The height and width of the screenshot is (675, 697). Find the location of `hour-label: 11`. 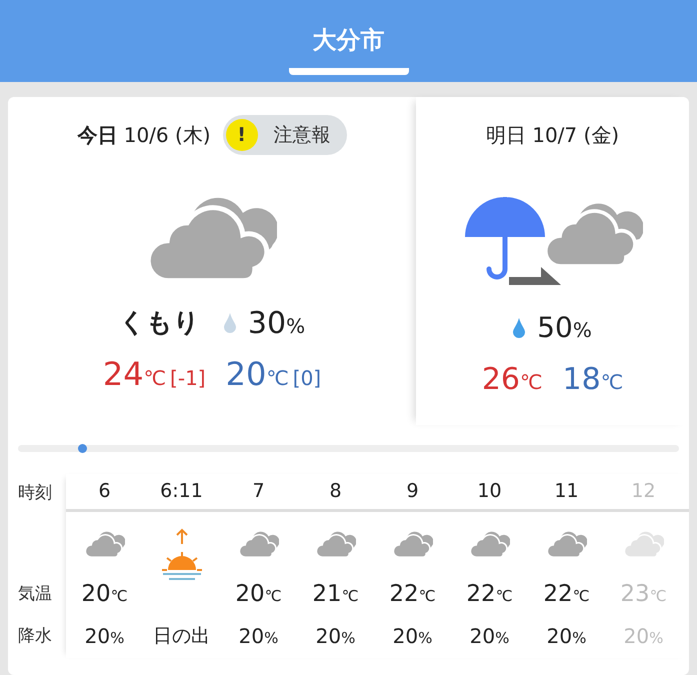

hour-label: 11 is located at coordinates (566, 491).